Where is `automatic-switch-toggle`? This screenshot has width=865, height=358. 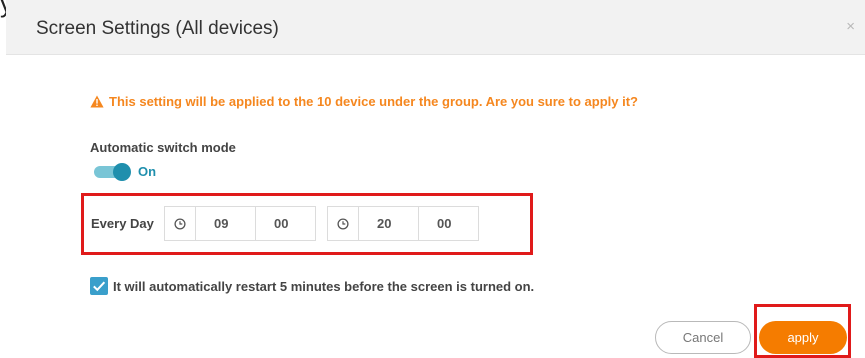 automatic-switch-toggle is located at coordinates (113, 172).